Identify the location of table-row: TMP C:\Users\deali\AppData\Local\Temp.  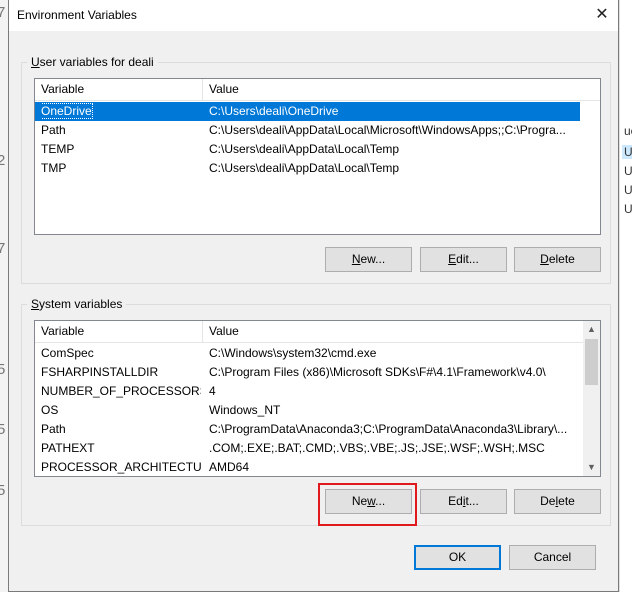
(307, 168).